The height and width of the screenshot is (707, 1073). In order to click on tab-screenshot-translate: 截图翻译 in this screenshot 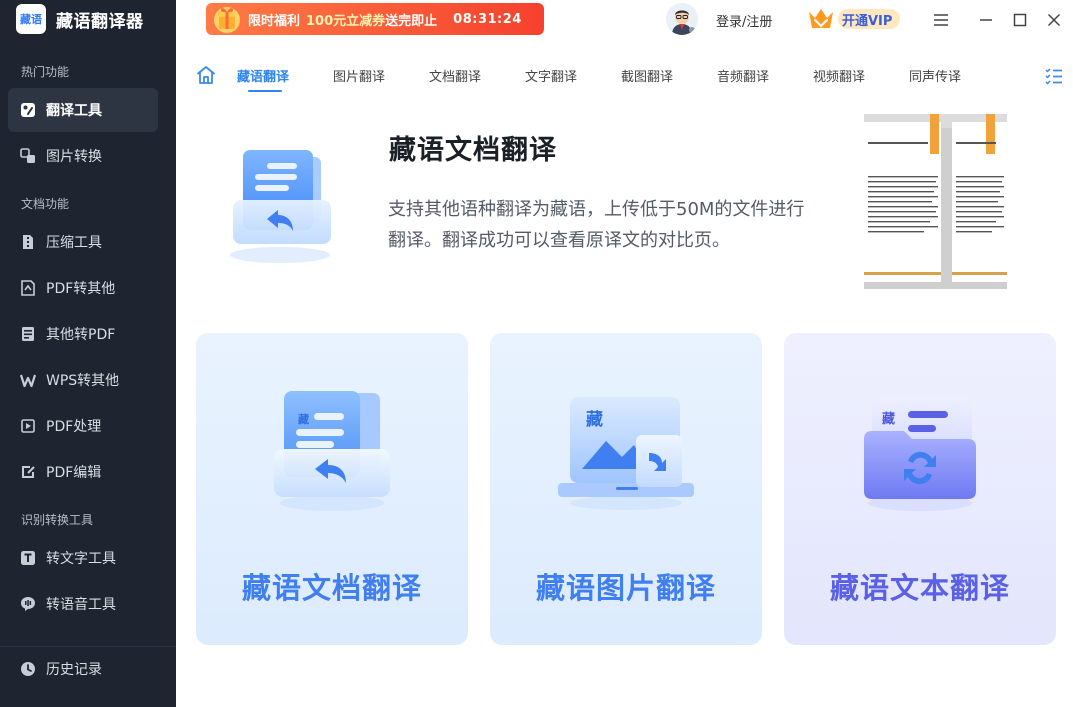, I will do `click(647, 75)`.